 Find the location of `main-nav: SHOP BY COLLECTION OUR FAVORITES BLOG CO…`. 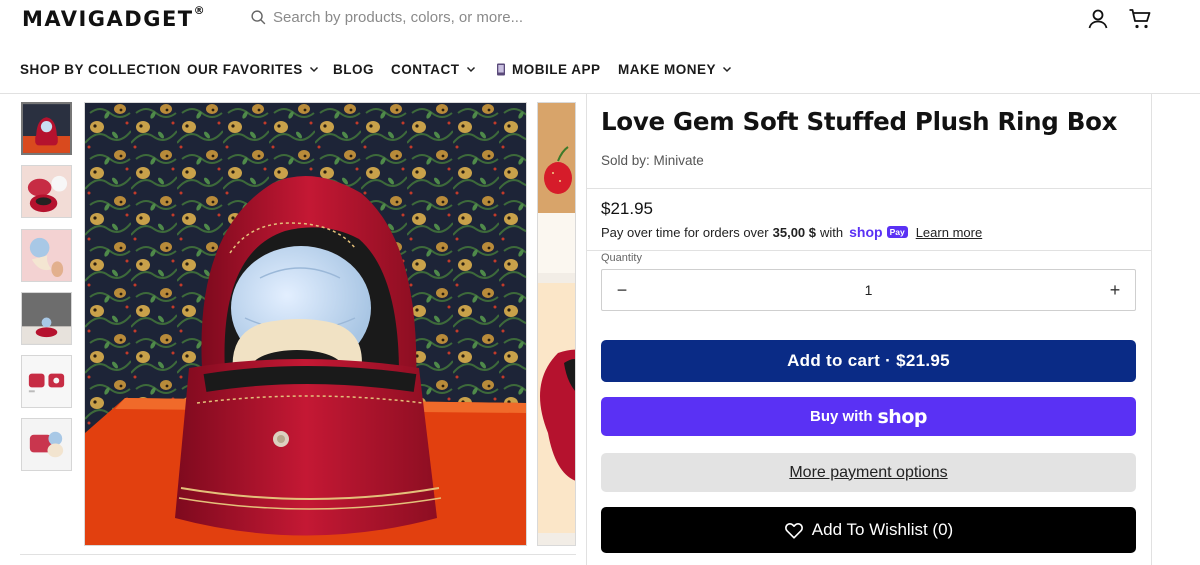

main-nav: SHOP BY COLLECTION OUR FAVORITES BLOG CO… is located at coordinates (600, 69).